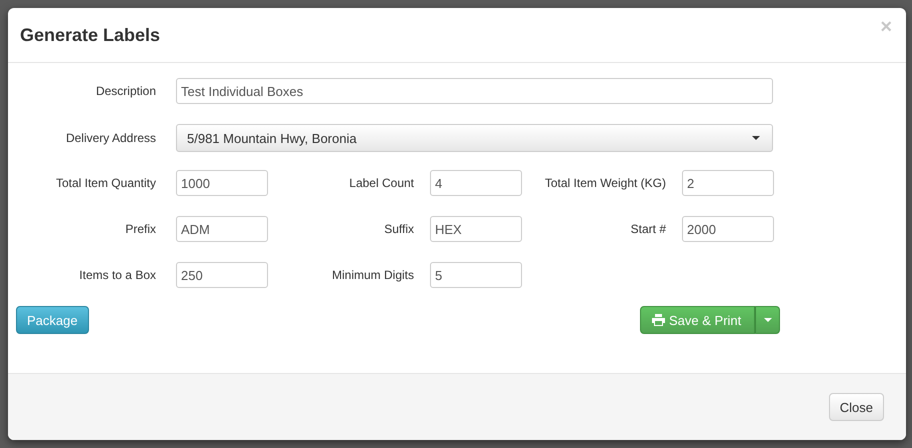 Image resolution: width=912 pixels, height=448 pixels. What do you see at coordinates (399, 229) in the screenshot?
I see `field-label: Suffix` at bounding box center [399, 229].